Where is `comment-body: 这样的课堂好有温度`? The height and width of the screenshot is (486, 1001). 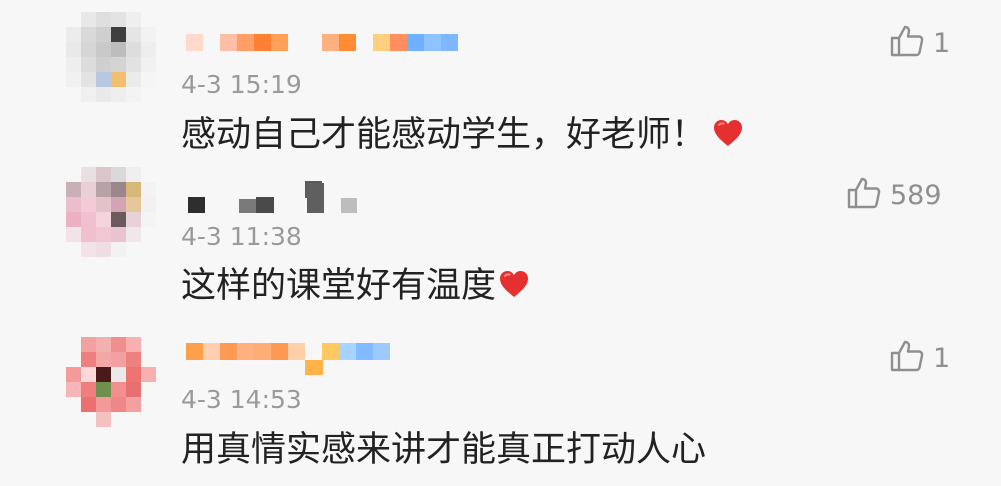 comment-body: 这样的课堂好有温度 is located at coordinates (355, 286).